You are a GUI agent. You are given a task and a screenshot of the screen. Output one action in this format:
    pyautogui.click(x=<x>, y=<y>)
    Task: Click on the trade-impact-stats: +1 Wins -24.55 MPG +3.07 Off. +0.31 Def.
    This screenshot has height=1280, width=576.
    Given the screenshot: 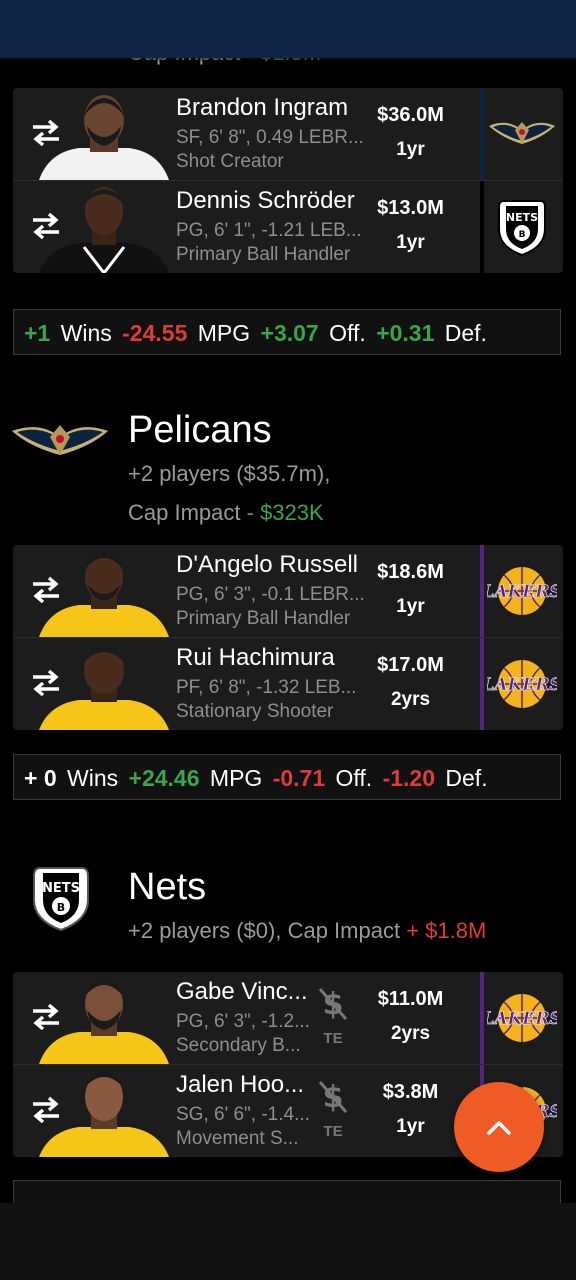 What is the action you would take?
    pyautogui.click(x=287, y=332)
    